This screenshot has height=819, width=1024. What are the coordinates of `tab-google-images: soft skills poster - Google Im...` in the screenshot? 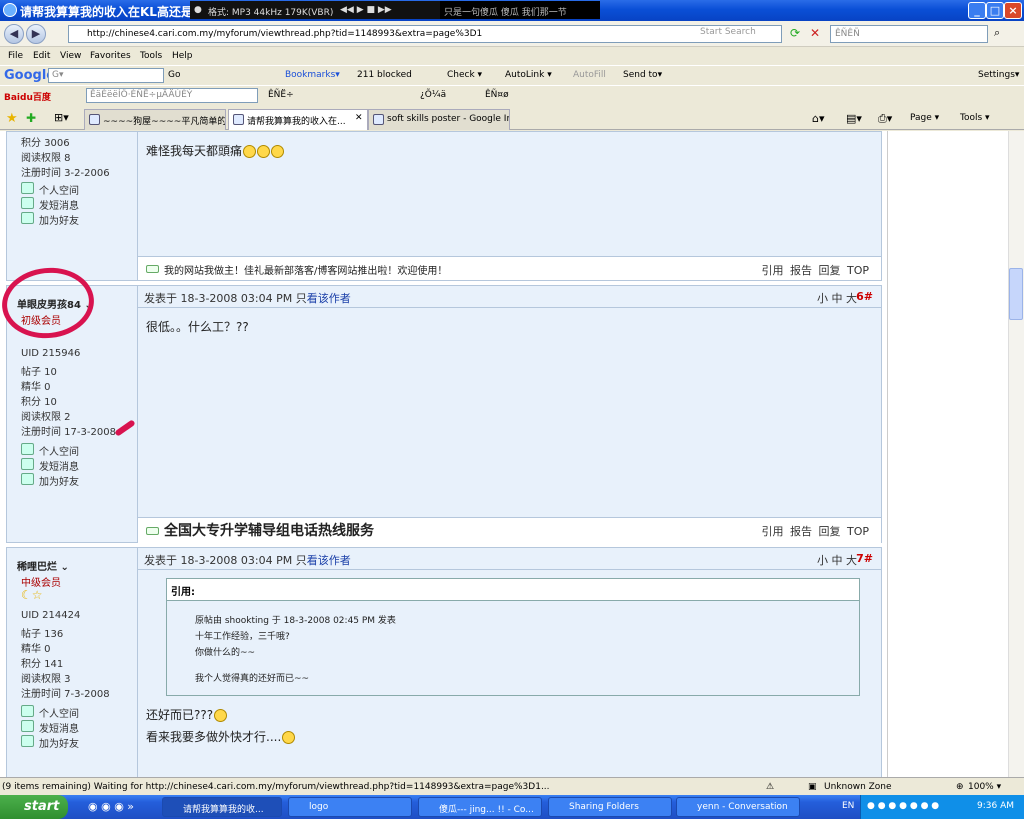 It's located at (439, 119).